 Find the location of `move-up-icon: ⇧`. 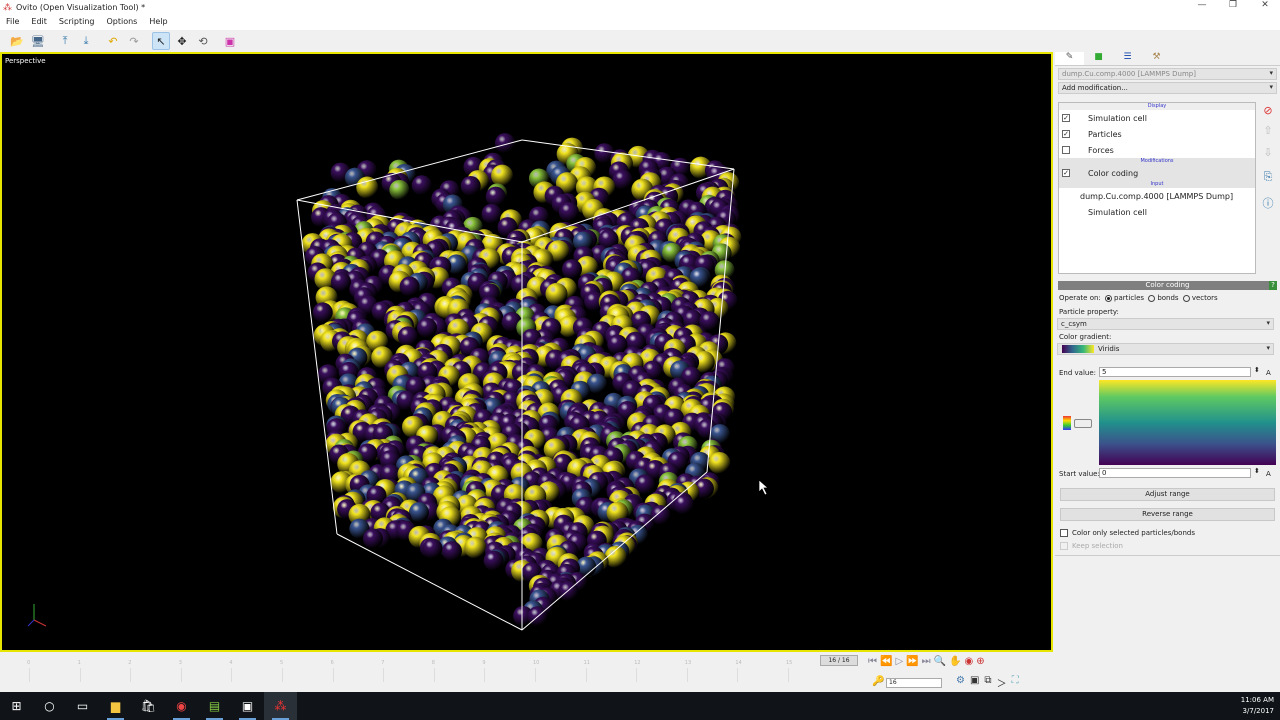

move-up-icon: ⇧ is located at coordinates (1268, 130).